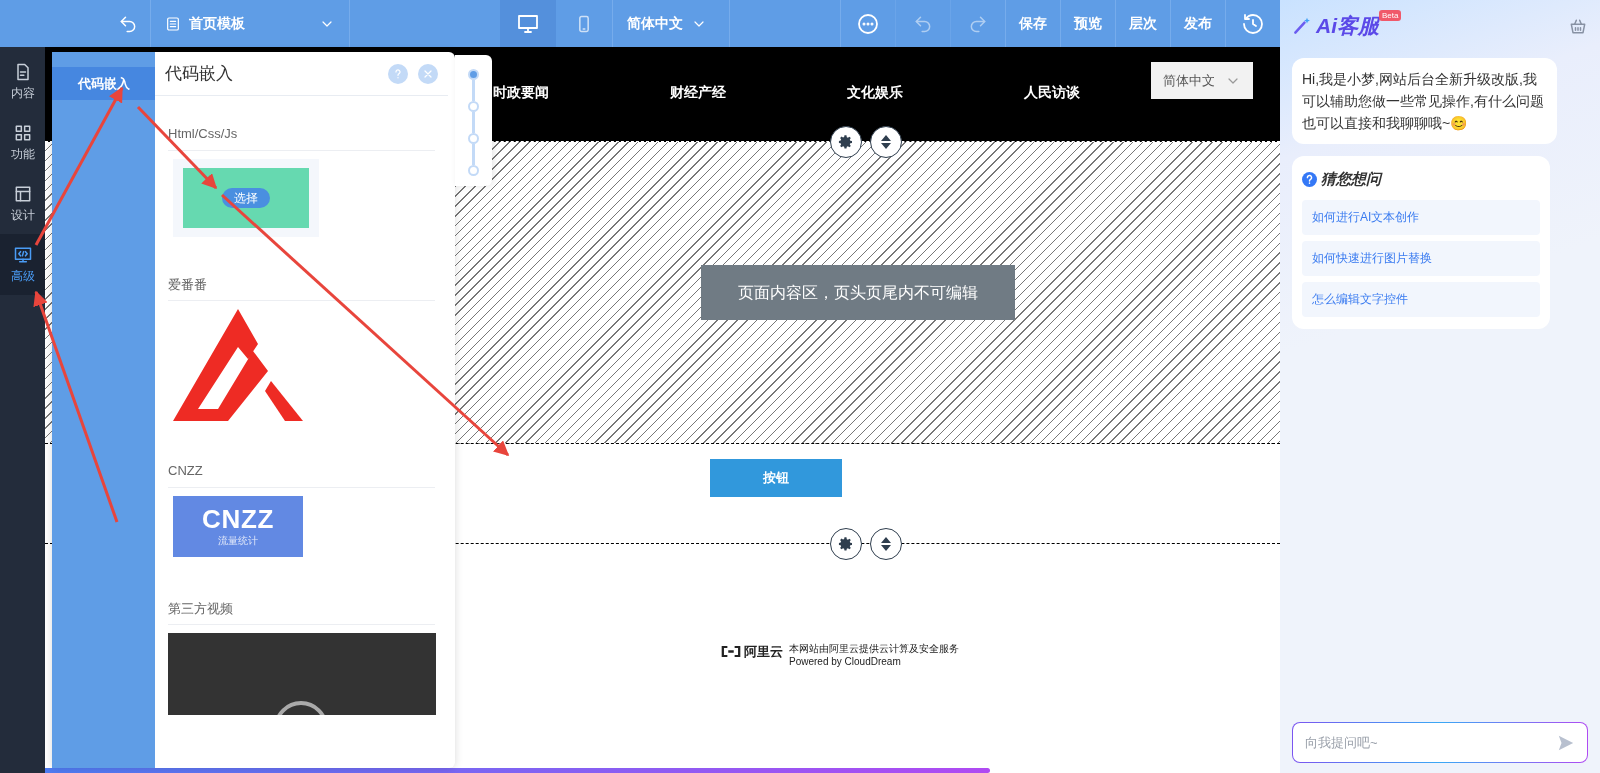  Describe the element at coordinates (731, 652) in the screenshot. I see `cloud-logo-icon` at that location.